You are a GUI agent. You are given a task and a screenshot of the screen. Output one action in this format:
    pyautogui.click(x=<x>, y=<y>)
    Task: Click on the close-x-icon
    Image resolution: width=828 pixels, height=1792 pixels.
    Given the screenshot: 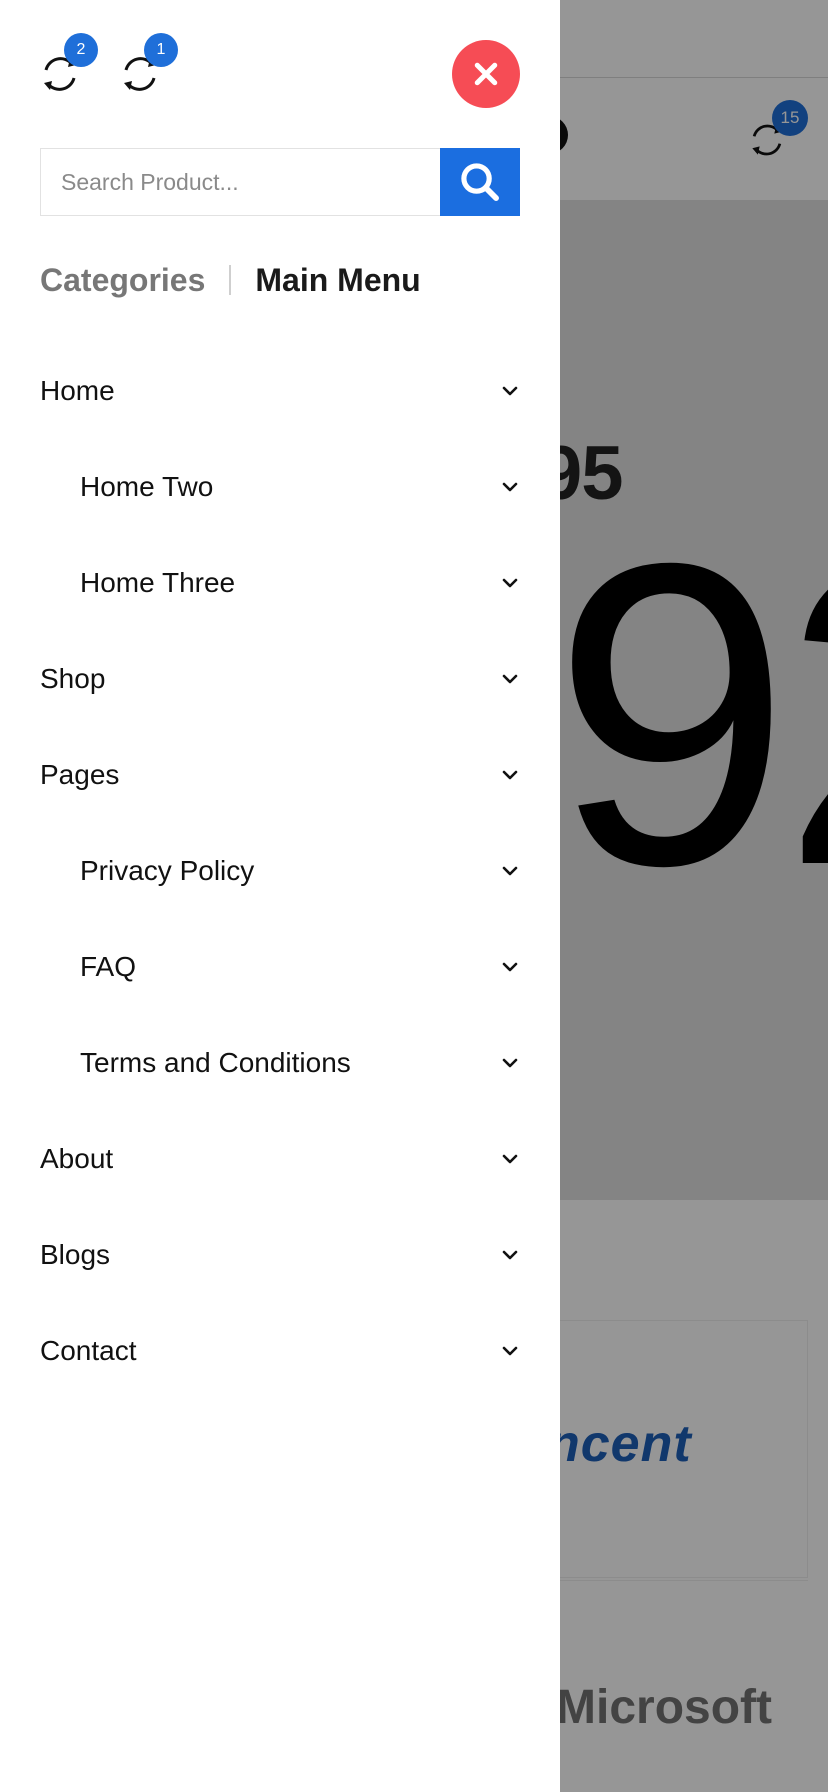 What is the action you would take?
    pyautogui.click(x=486, y=74)
    